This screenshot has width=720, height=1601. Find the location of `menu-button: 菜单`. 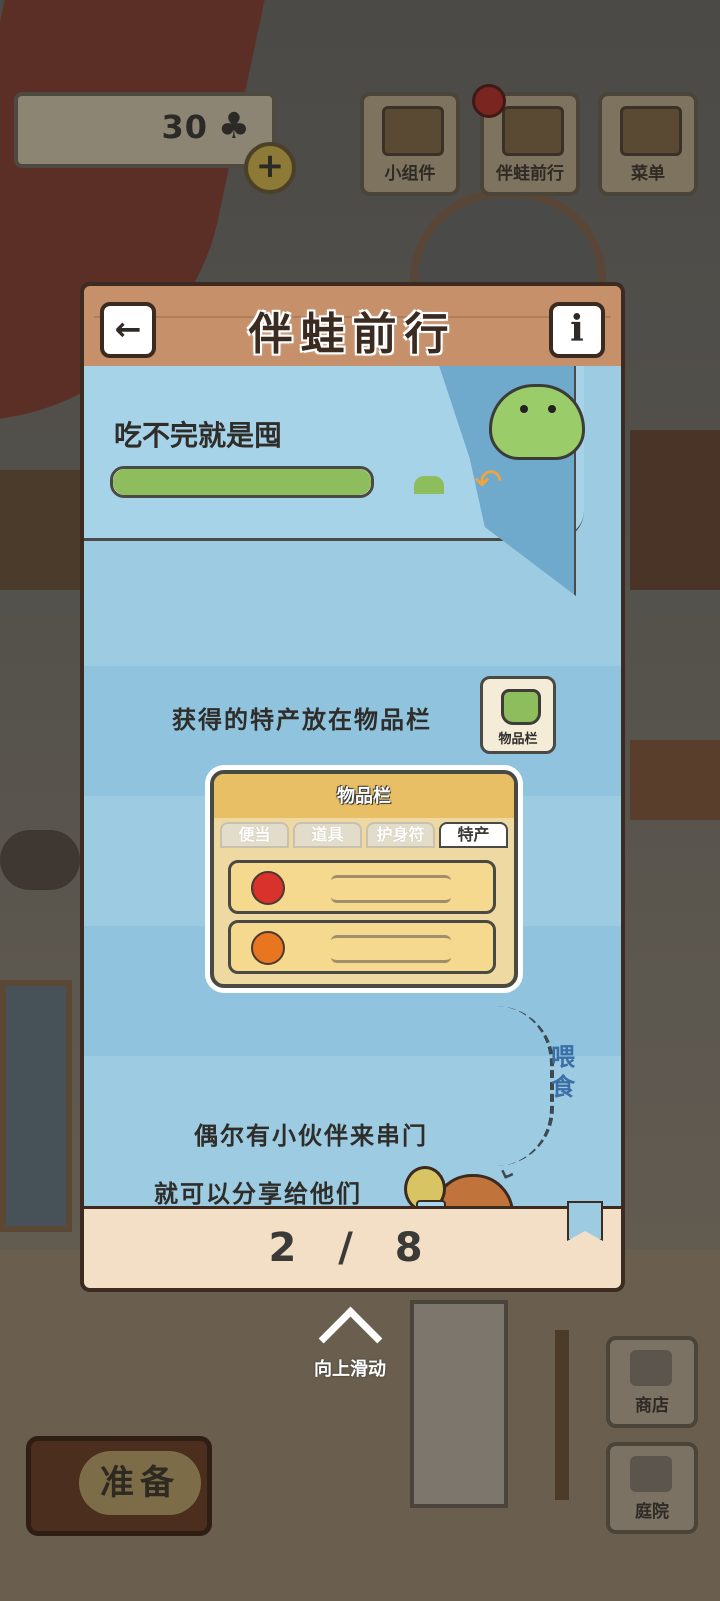

menu-button: 菜单 is located at coordinates (648, 144).